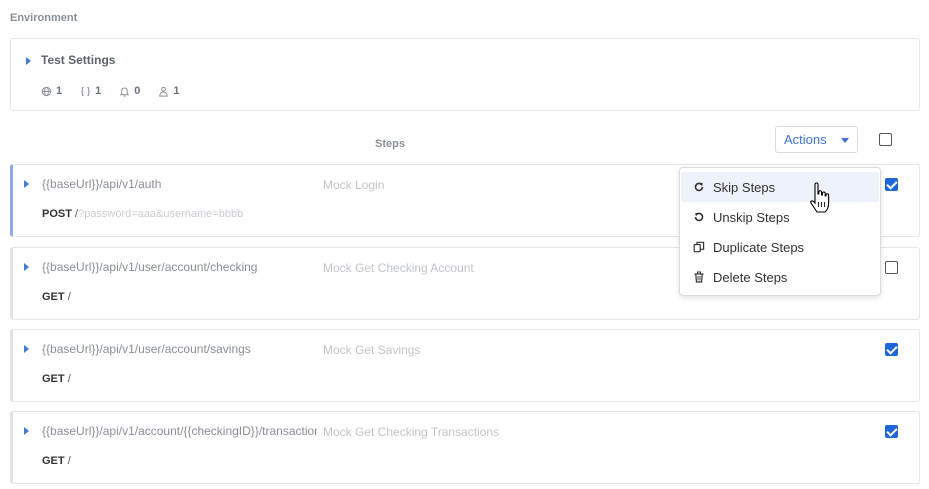 Image resolution: width=929 pixels, height=489 pixels. I want to click on settings-stats: 1 1 0 1, so click(110, 91).